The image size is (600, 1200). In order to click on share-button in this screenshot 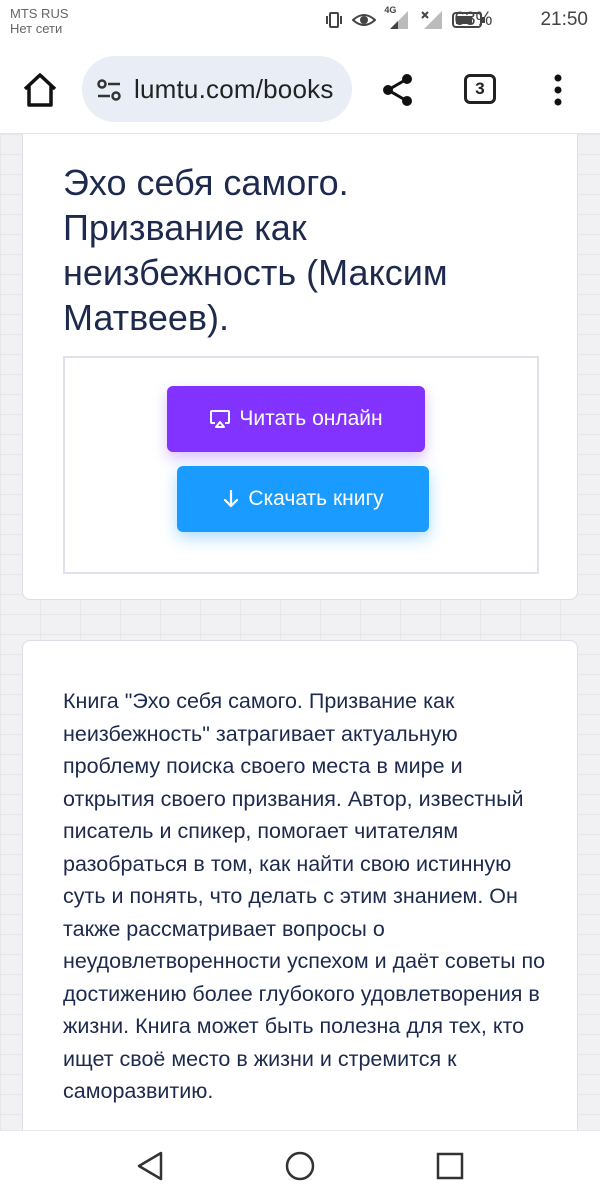, I will do `click(398, 90)`.